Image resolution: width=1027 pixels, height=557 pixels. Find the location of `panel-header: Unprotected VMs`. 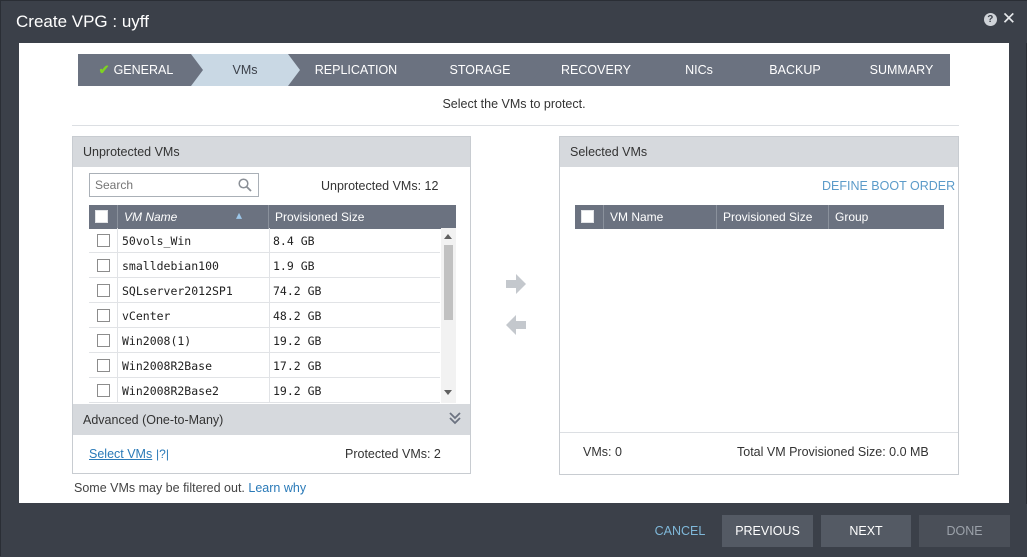

panel-header: Unprotected VMs is located at coordinates (271, 152).